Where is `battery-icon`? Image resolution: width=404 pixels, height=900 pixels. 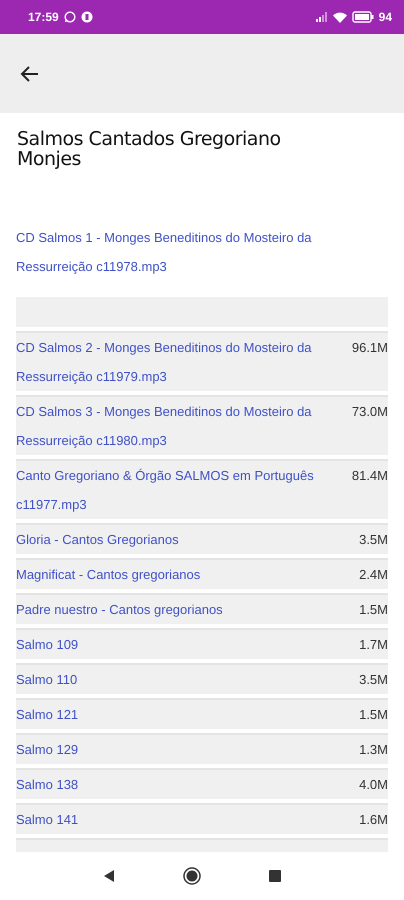 battery-icon is located at coordinates (363, 17).